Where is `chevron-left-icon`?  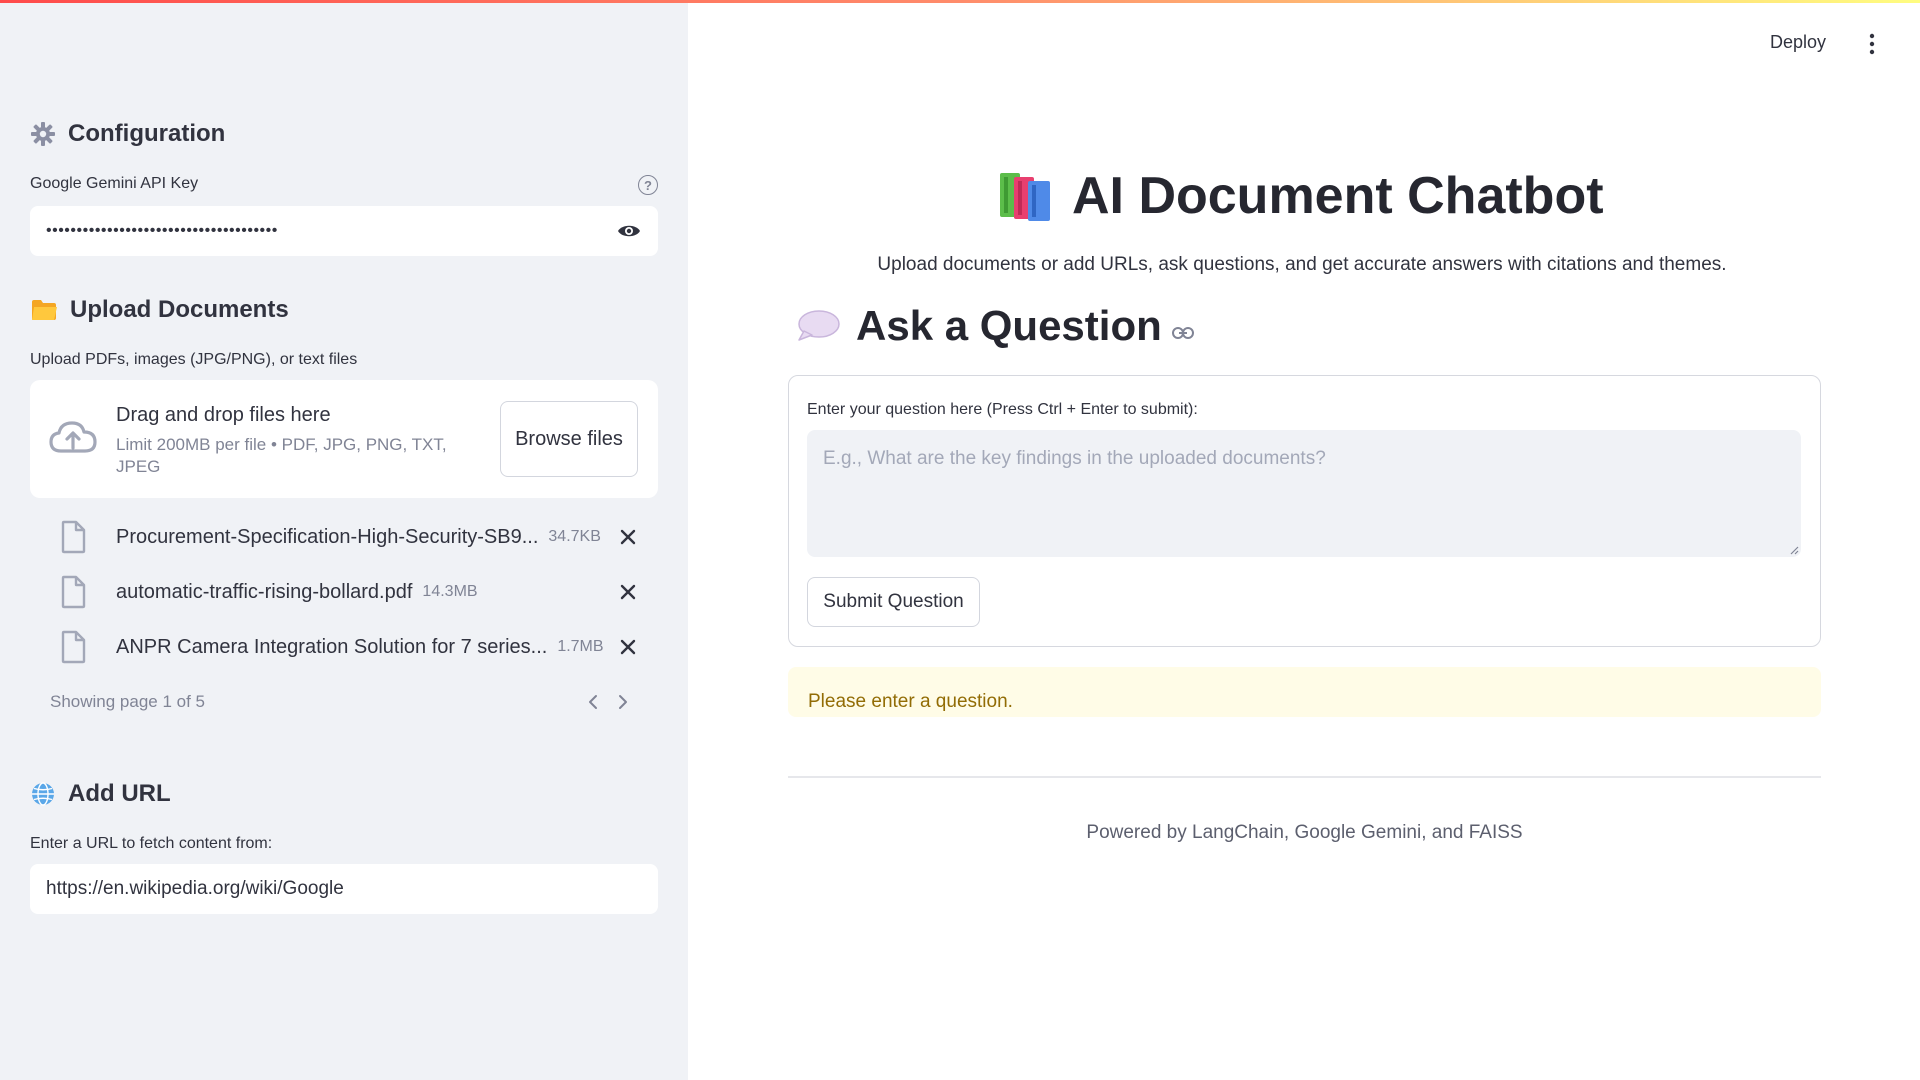 chevron-left-icon is located at coordinates (593, 702).